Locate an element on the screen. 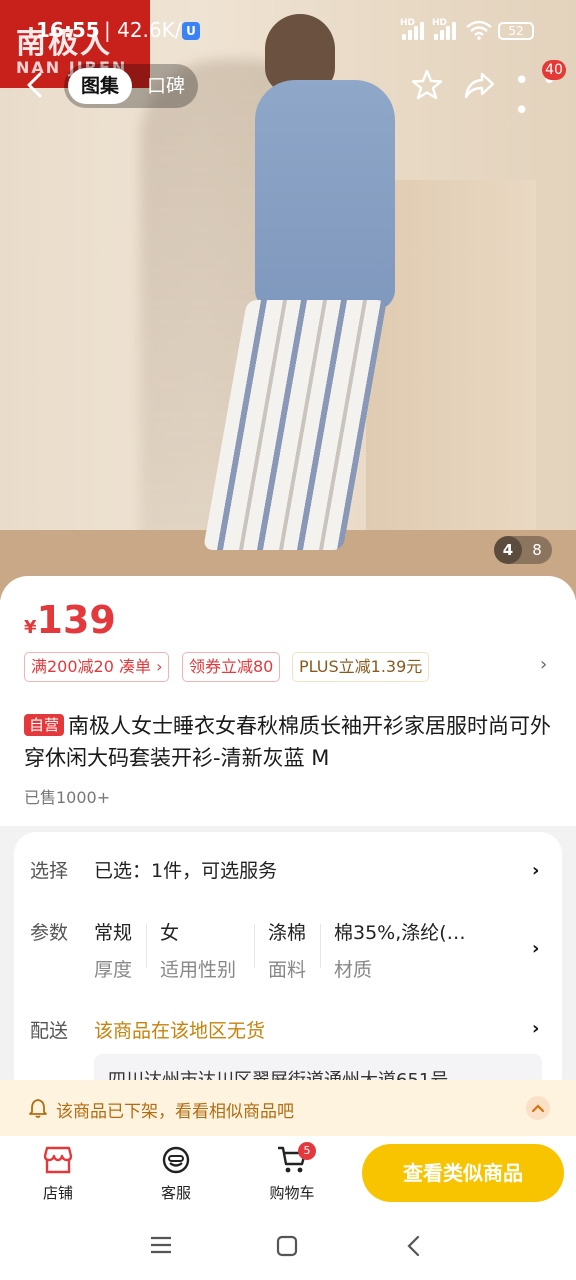  sold-count: 已售1000+ is located at coordinates (67, 797).